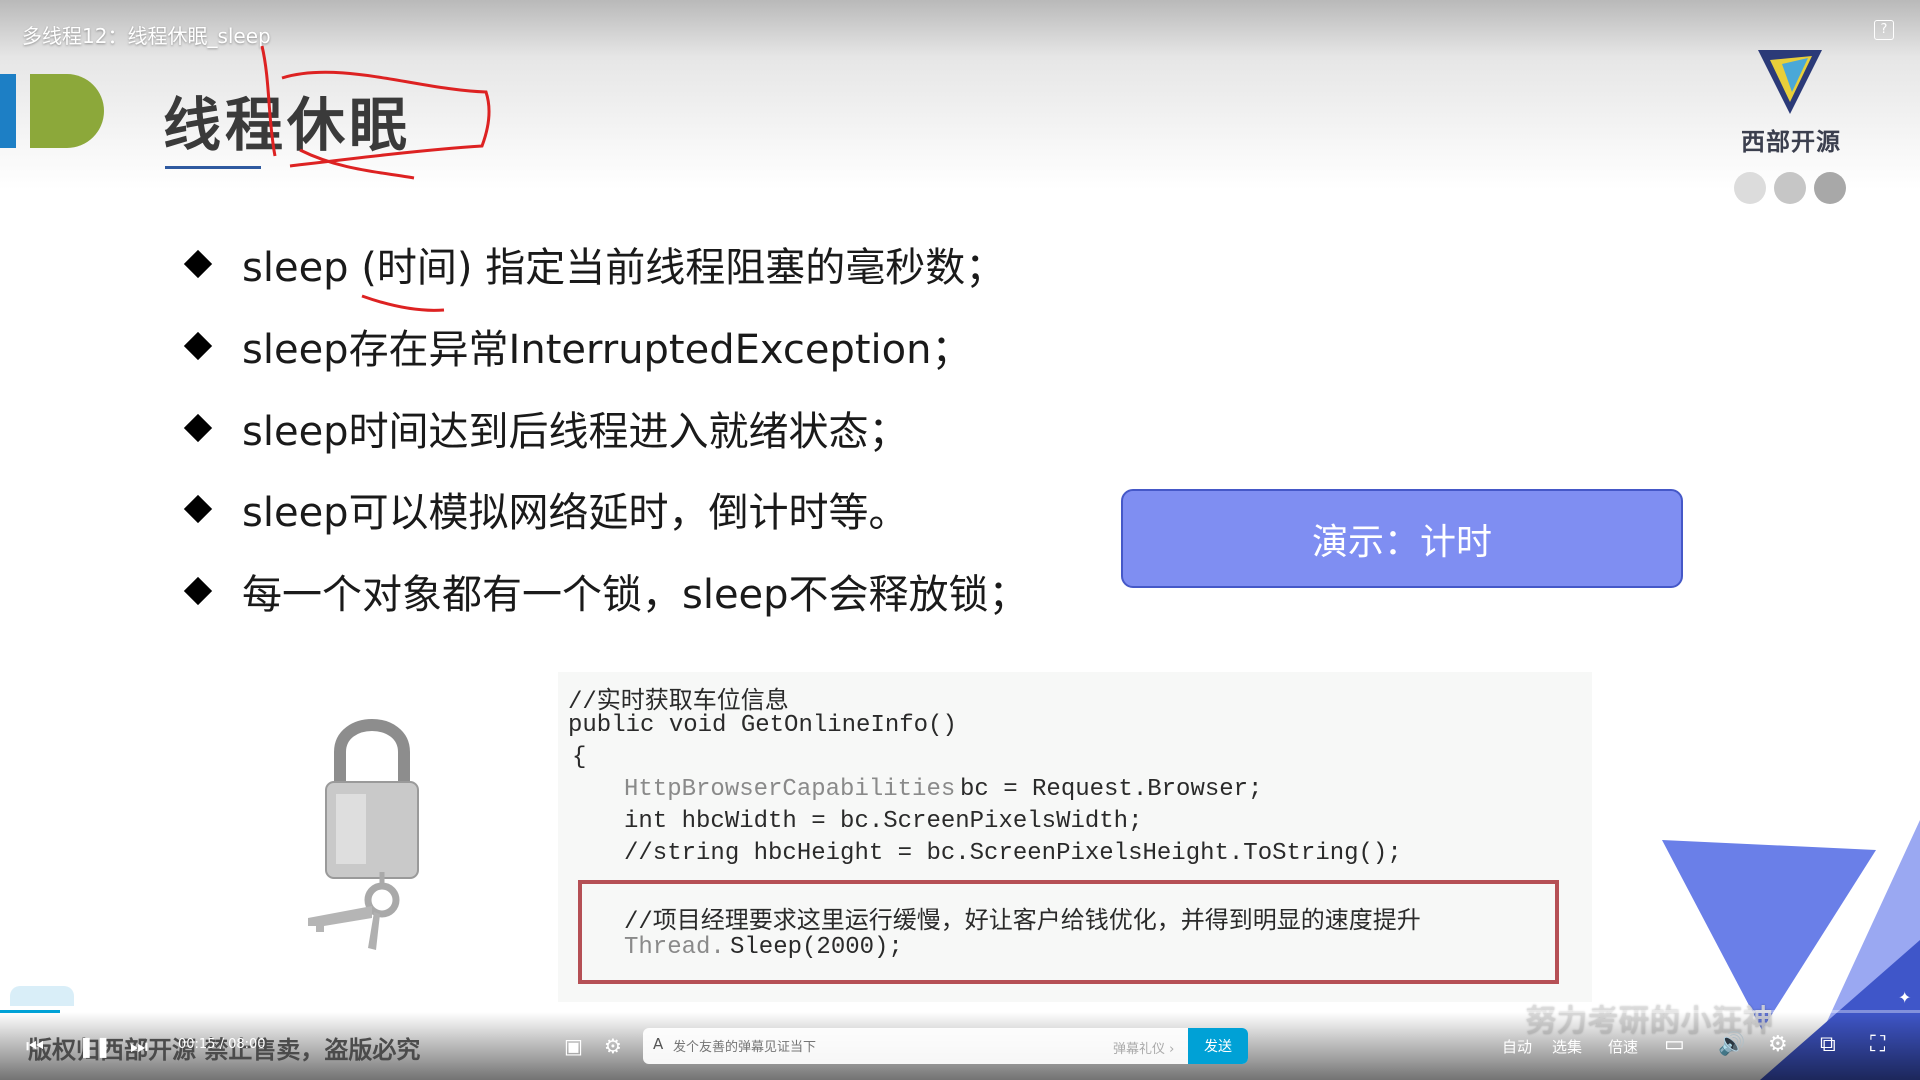  I want to click on next-icon: ⏭, so click(139, 1046).